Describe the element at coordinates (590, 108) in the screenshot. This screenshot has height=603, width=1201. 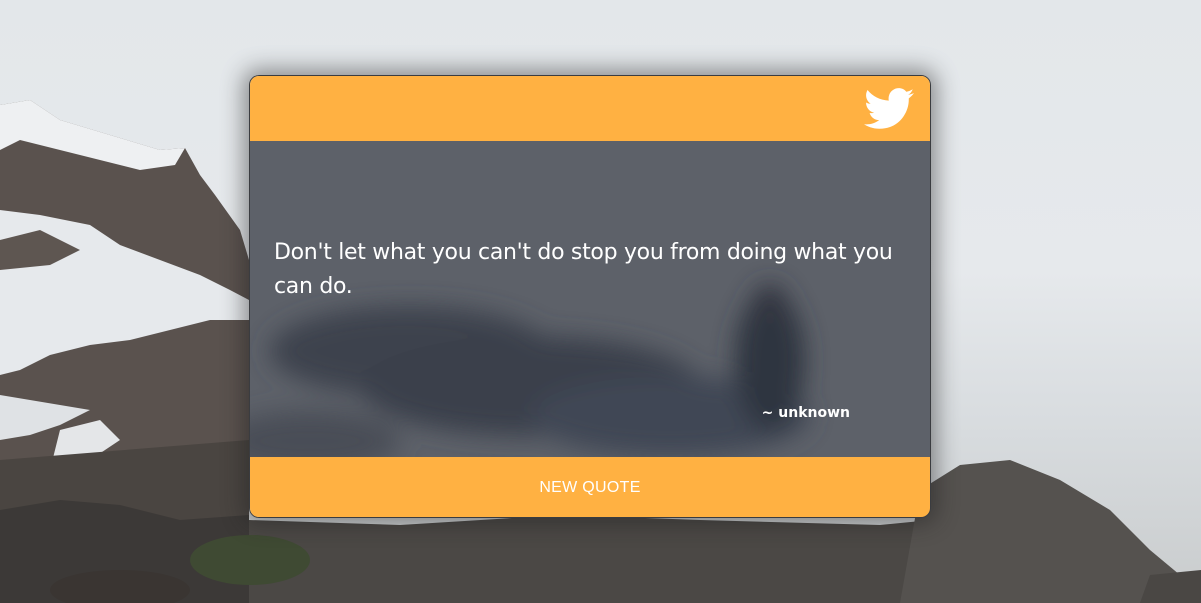
I see `card-header` at that location.